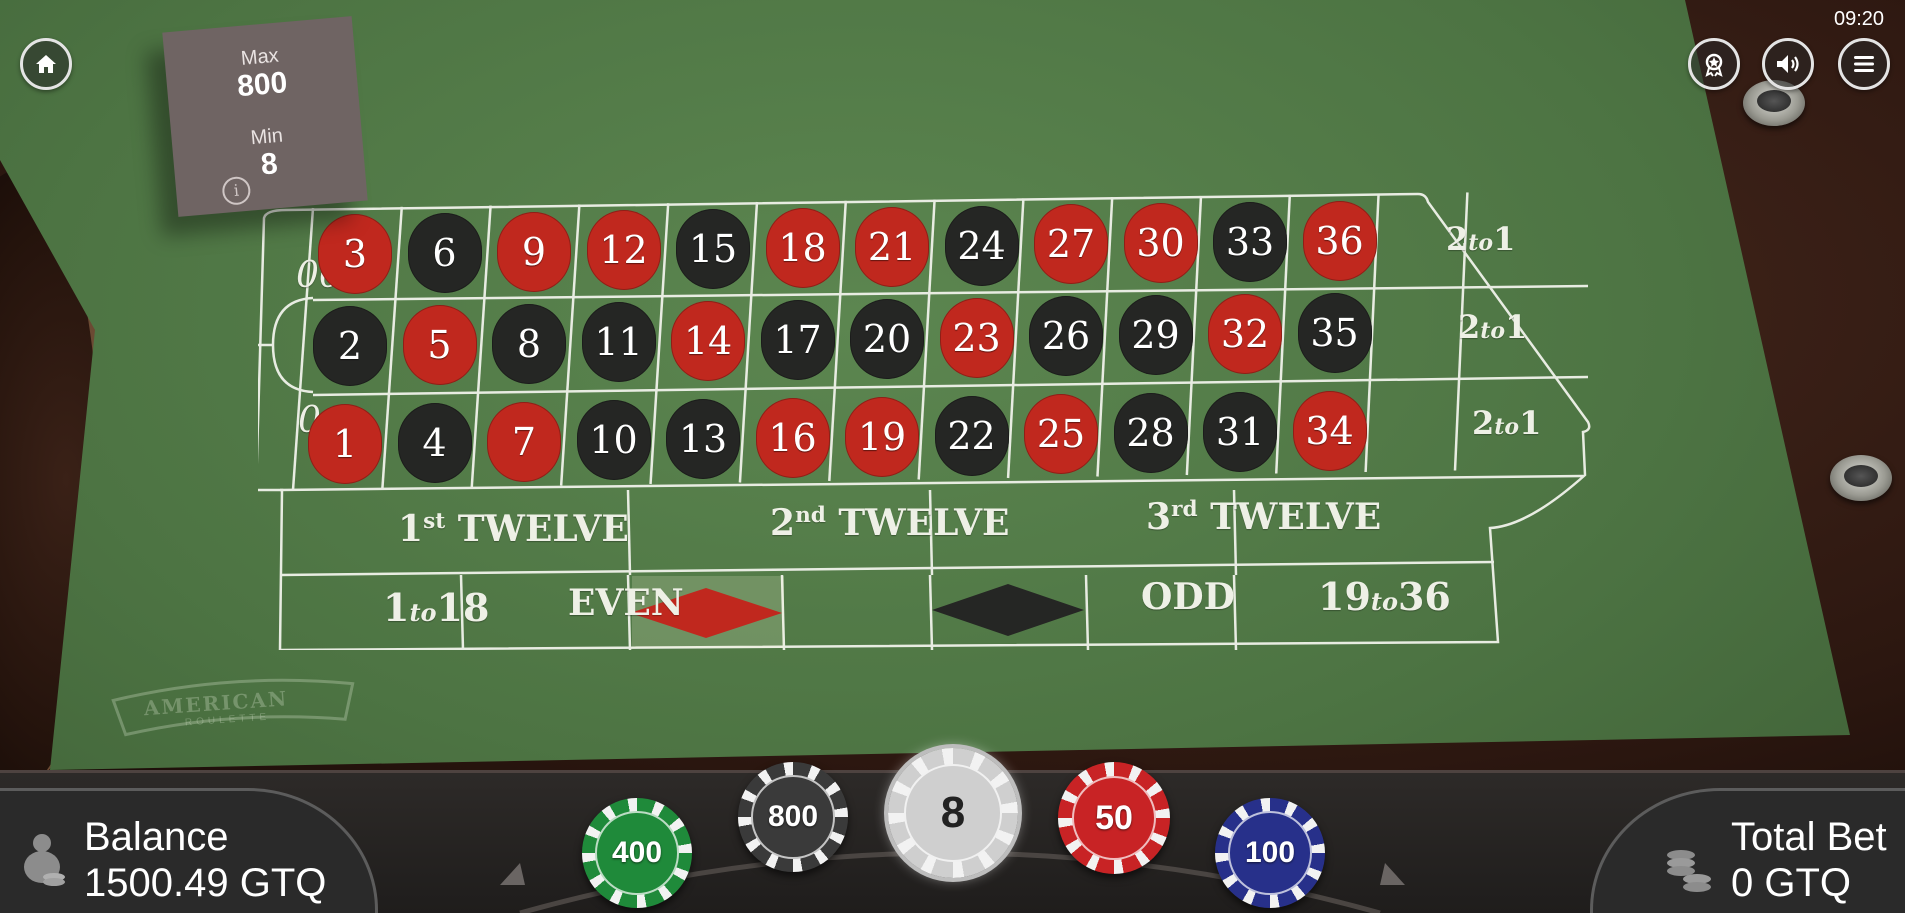  I want to click on bet-number-25: 25, so click(1061, 434).